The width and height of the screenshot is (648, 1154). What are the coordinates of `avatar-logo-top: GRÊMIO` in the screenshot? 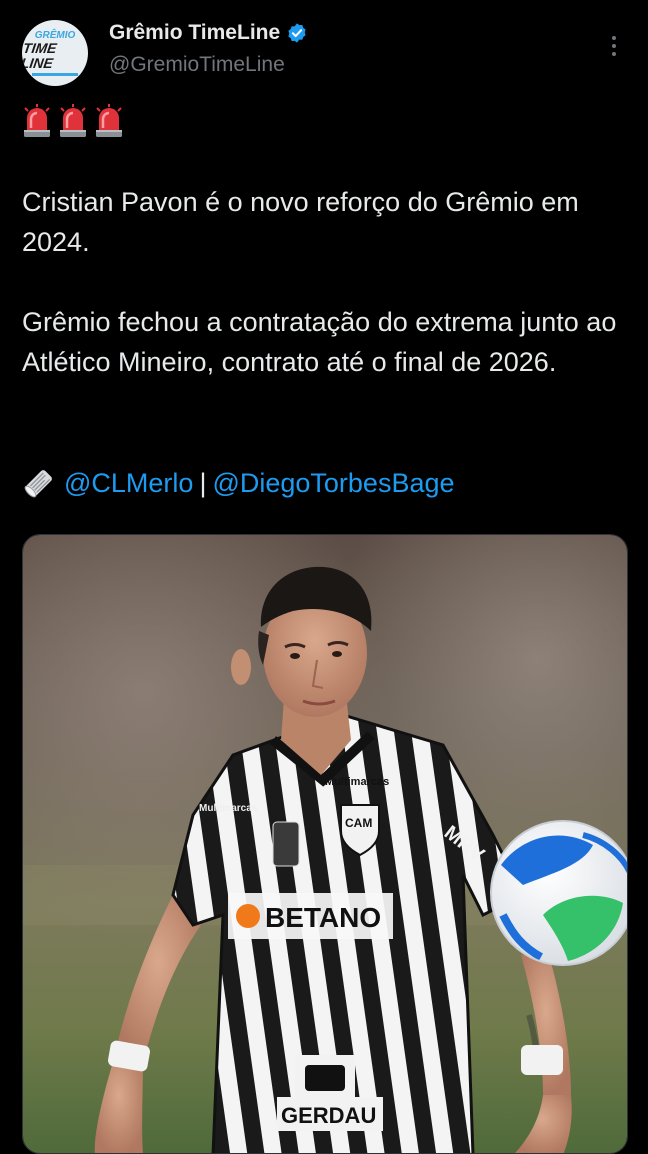 It's located at (55, 35).